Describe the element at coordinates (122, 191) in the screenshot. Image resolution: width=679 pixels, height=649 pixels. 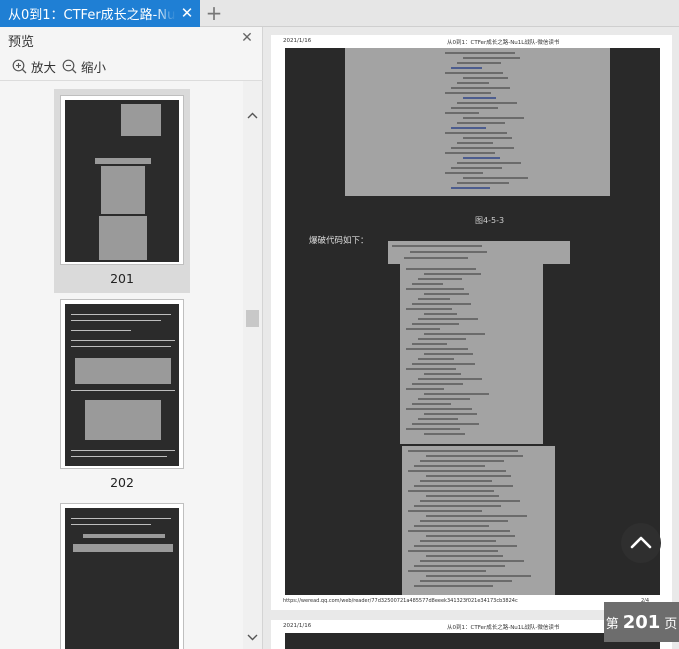
I see `thumbnail-page-201: 201` at that location.